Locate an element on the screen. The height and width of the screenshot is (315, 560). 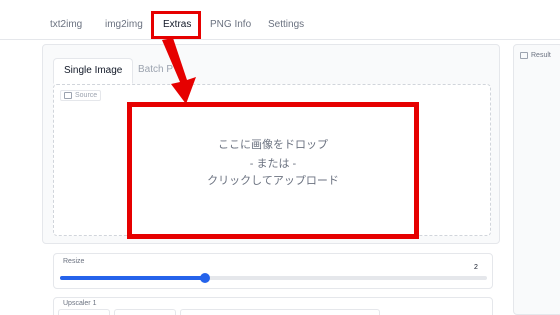
resize-value: 2 is located at coordinates (476, 267).